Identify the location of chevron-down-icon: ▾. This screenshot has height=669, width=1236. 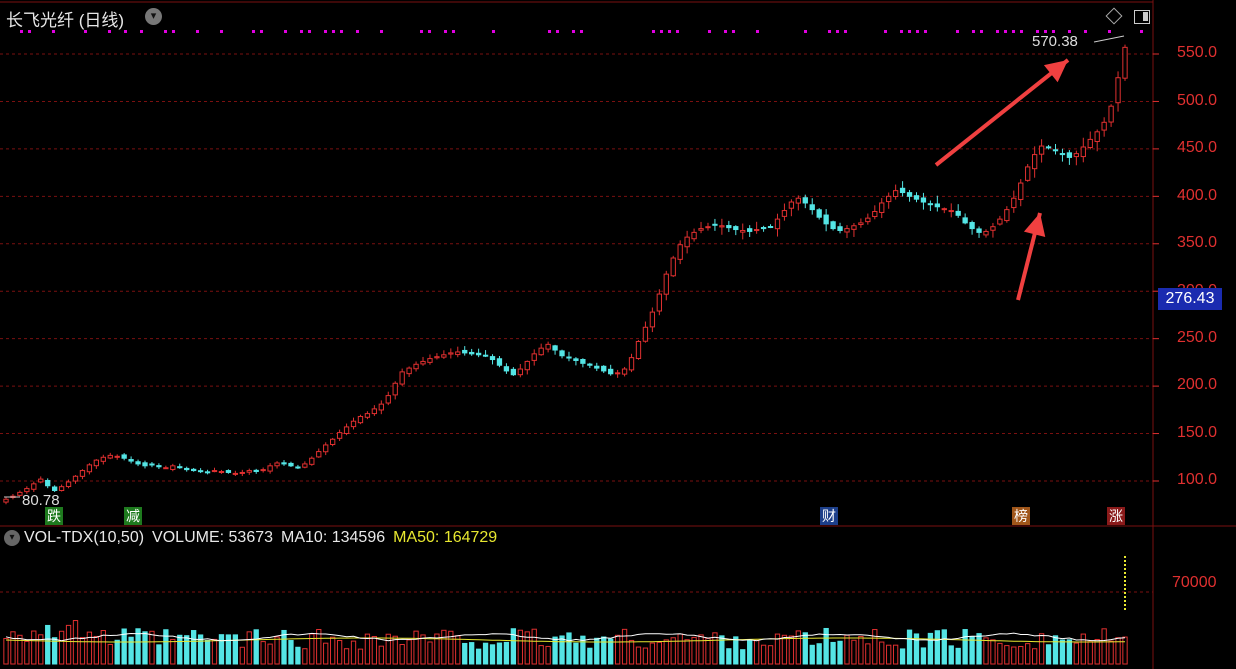
(12, 537).